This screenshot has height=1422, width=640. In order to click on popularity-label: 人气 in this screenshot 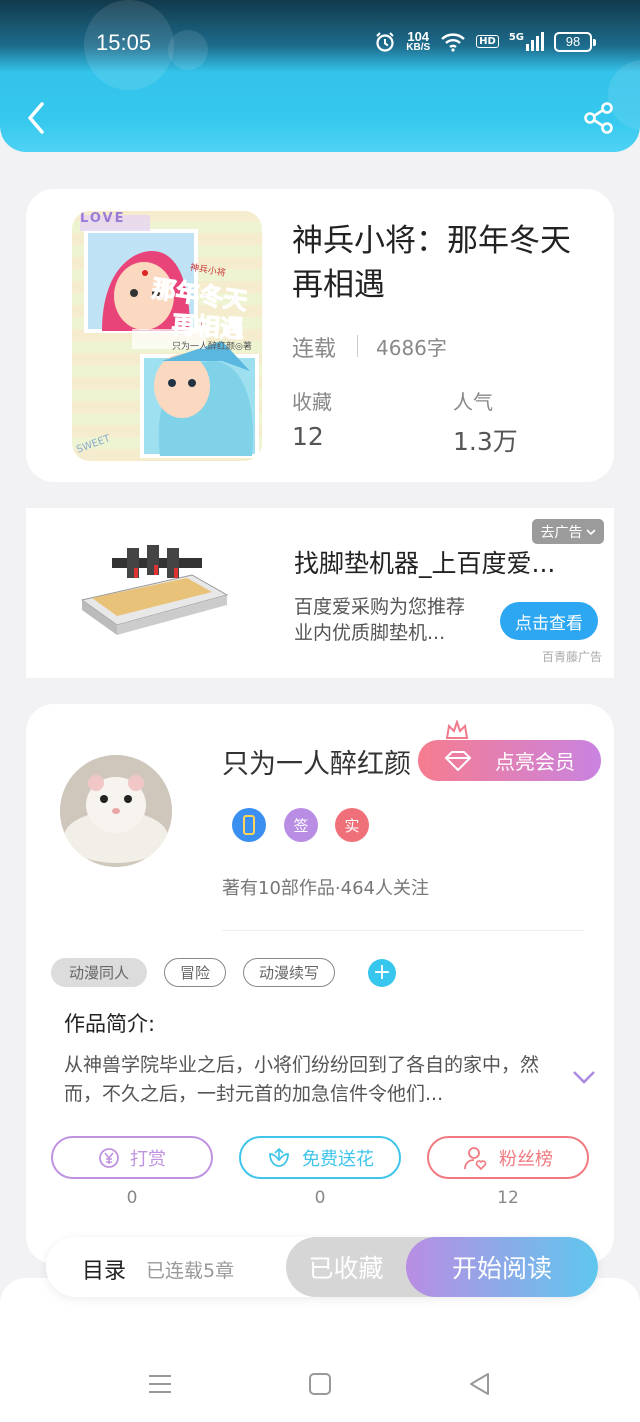, I will do `click(473, 402)`.